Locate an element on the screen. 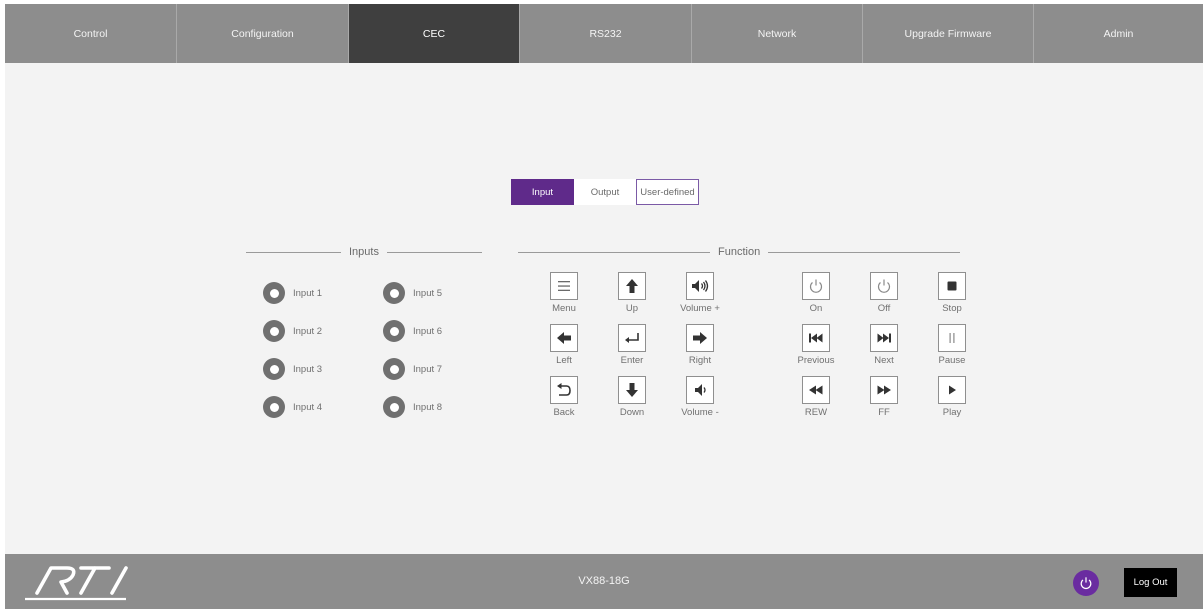 The image size is (1203, 609). input-radio-7: Input 7 is located at coordinates (412, 369).